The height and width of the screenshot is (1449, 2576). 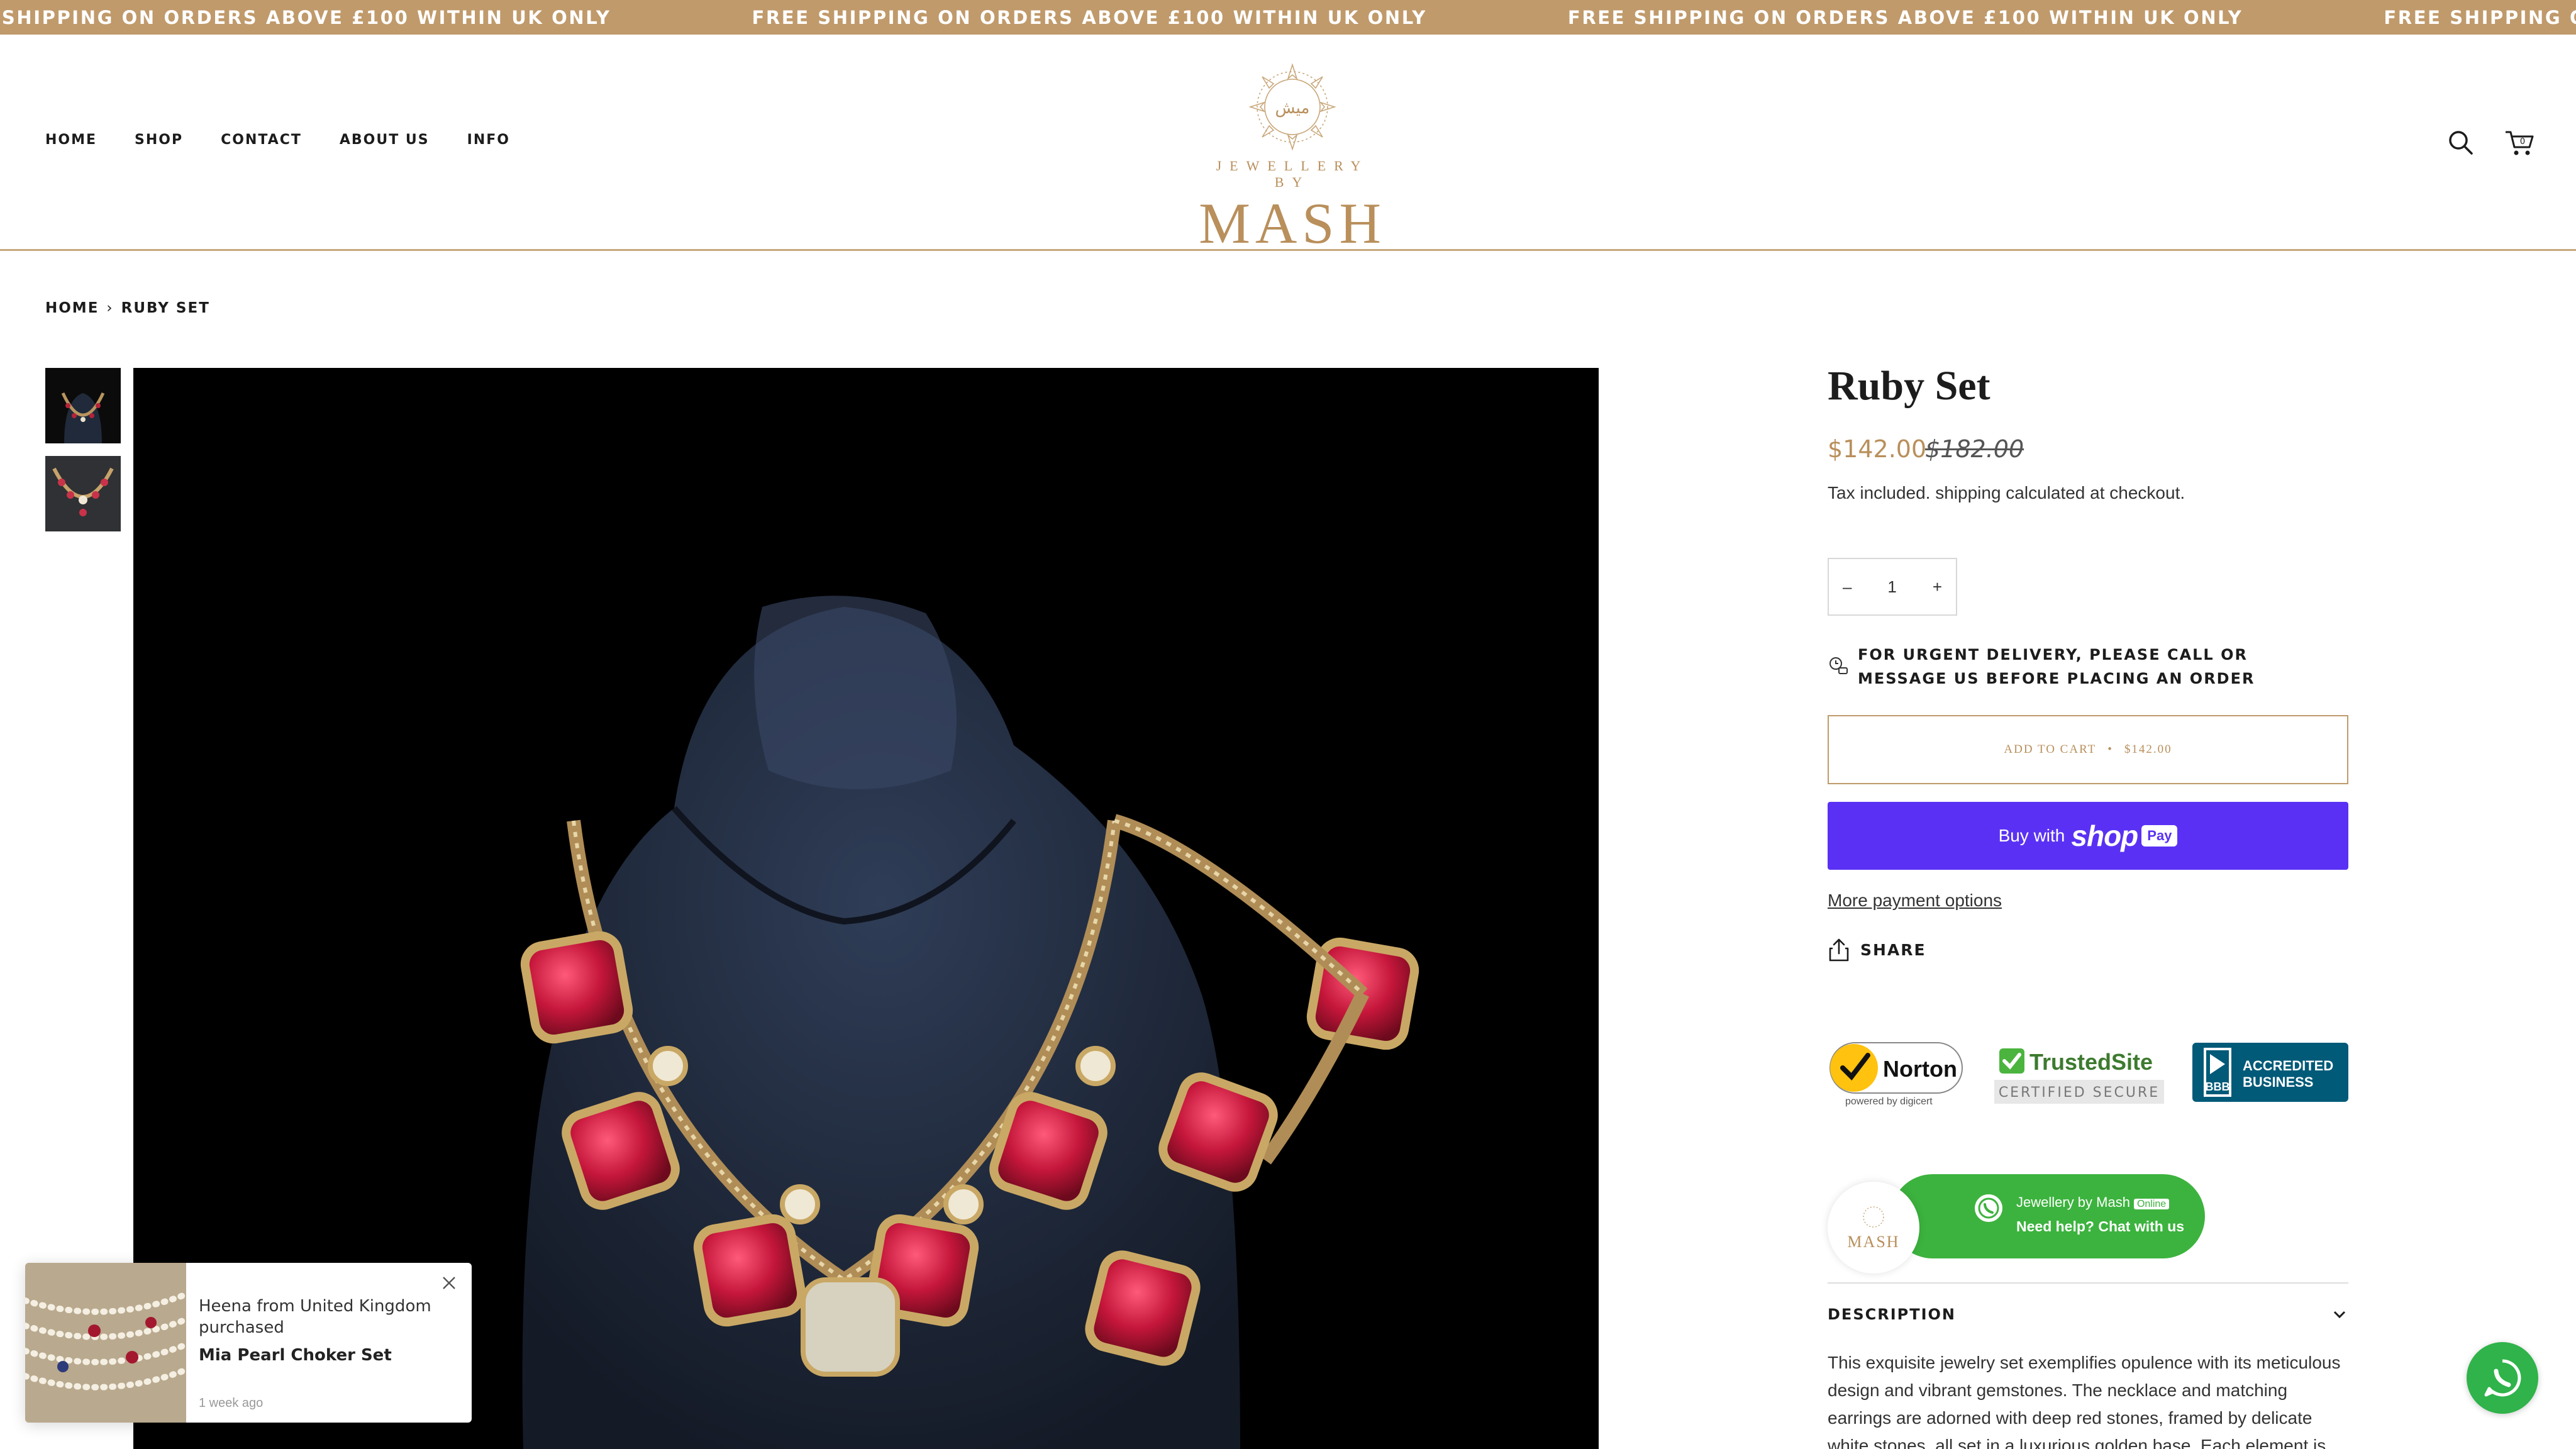 I want to click on trustedsite-logo-icon: TrustedSite CERTIFIED SECURE, so click(x=2079, y=1076).